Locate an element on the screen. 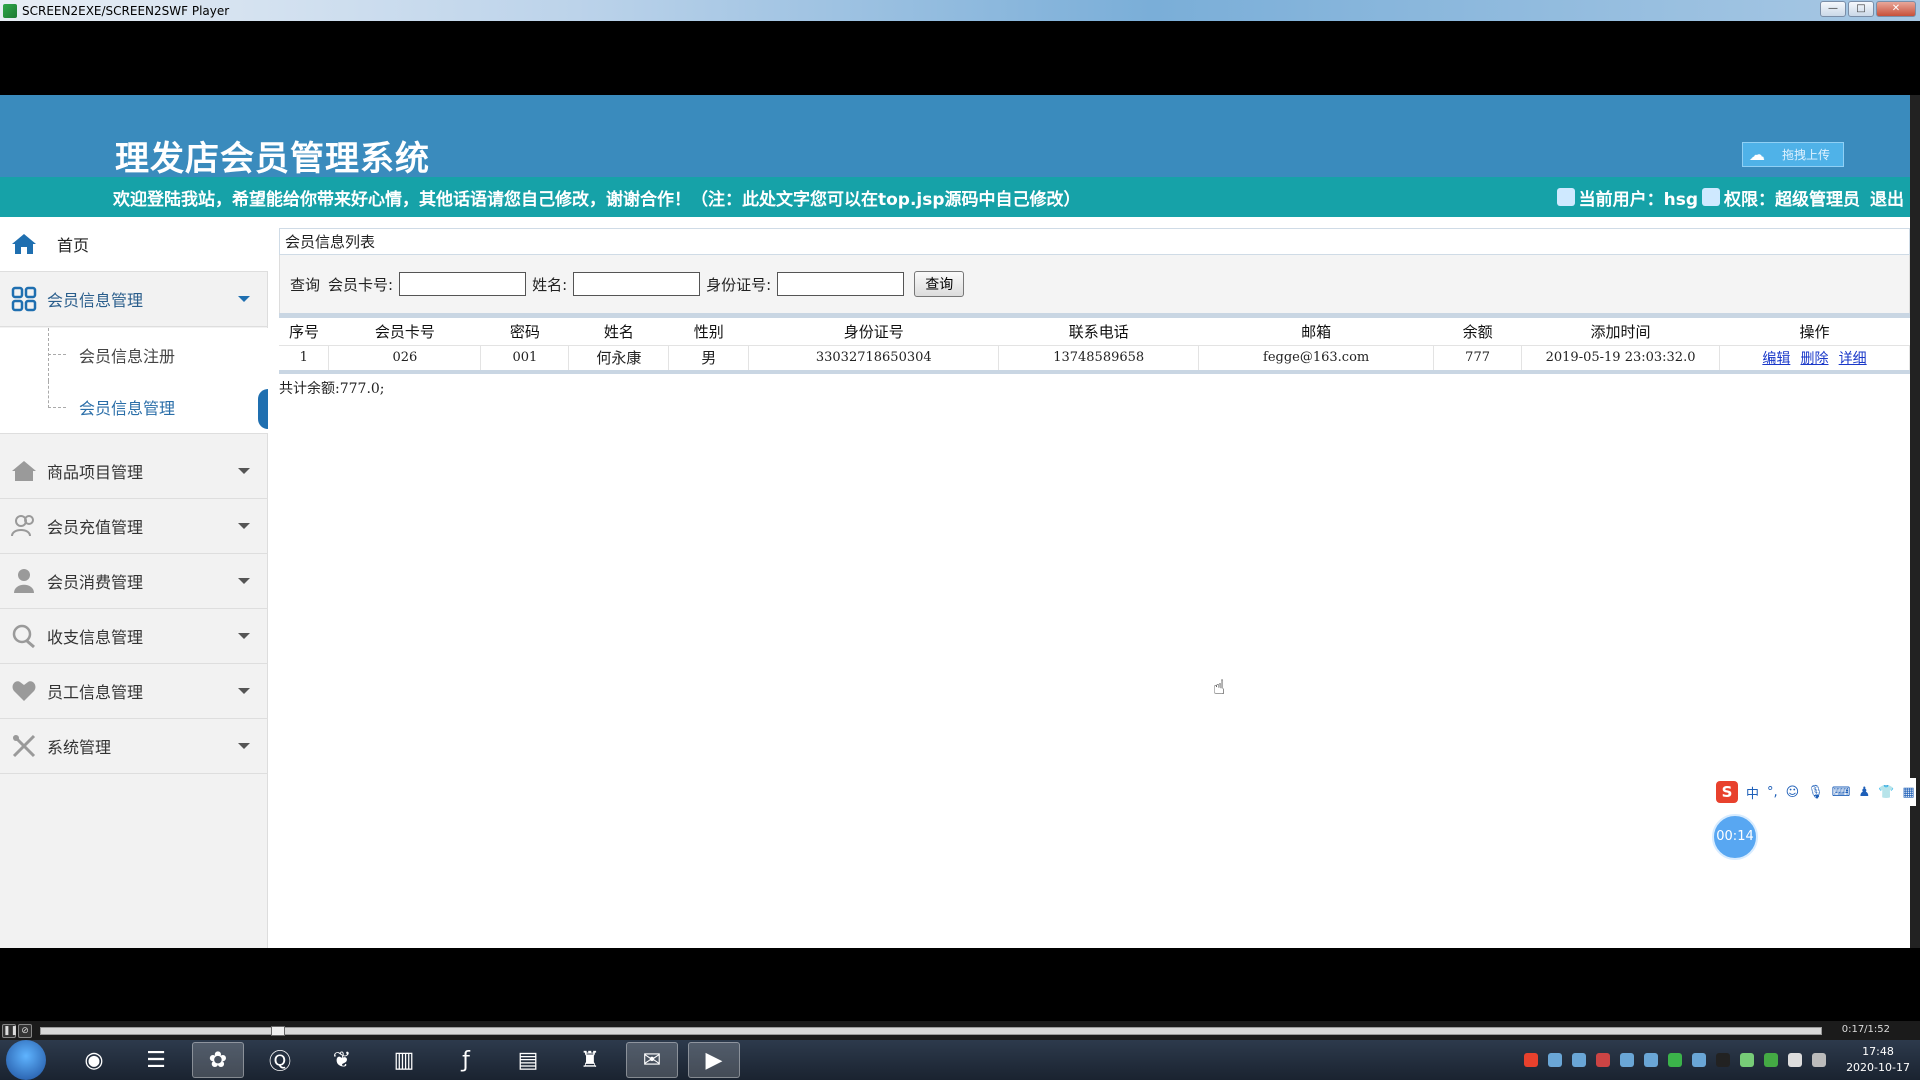  browser-icon: Ⓠ is located at coordinates (280, 1060).